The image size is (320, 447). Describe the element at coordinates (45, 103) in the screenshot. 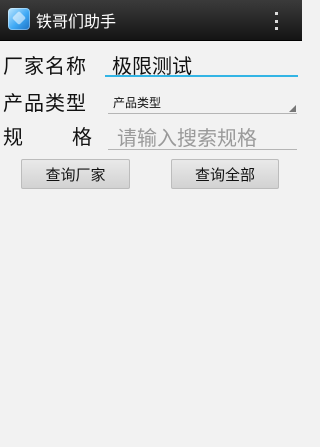

I see `product-type-label: 产品类型` at that location.